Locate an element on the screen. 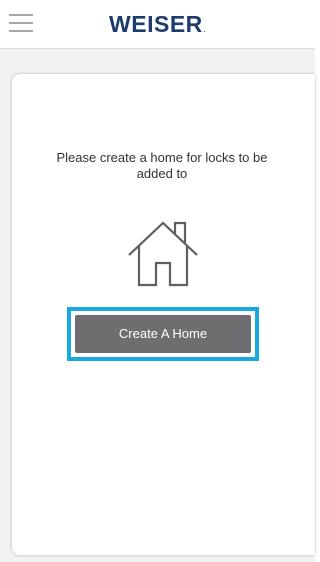  brand-logo: WEISER. is located at coordinates (157, 27).